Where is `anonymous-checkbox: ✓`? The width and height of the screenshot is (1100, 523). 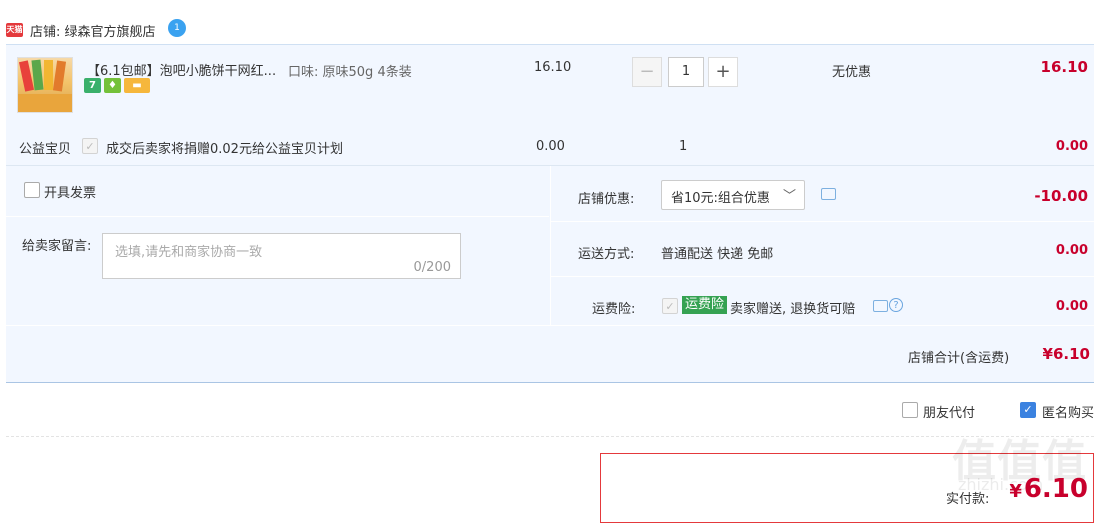
anonymous-checkbox: ✓ is located at coordinates (1028, 410).